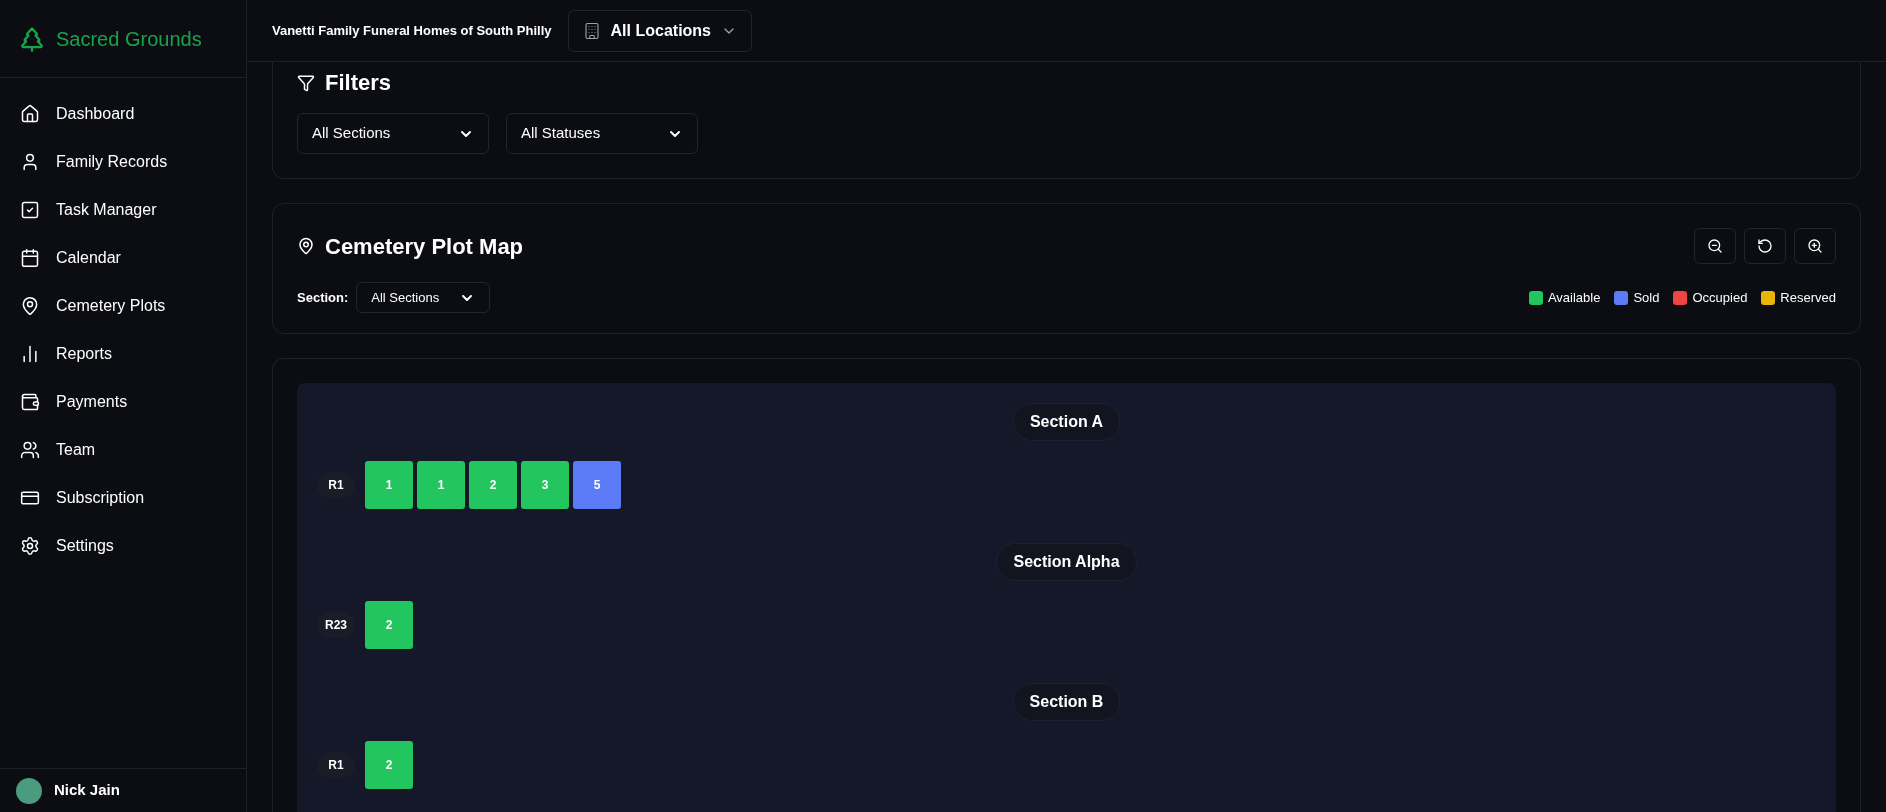 The height and width of the screenshot is (812, 1886). Describe the element at coordinates (423, 297) in the screenshot. I see `map-section-select: All Sections` at that location.